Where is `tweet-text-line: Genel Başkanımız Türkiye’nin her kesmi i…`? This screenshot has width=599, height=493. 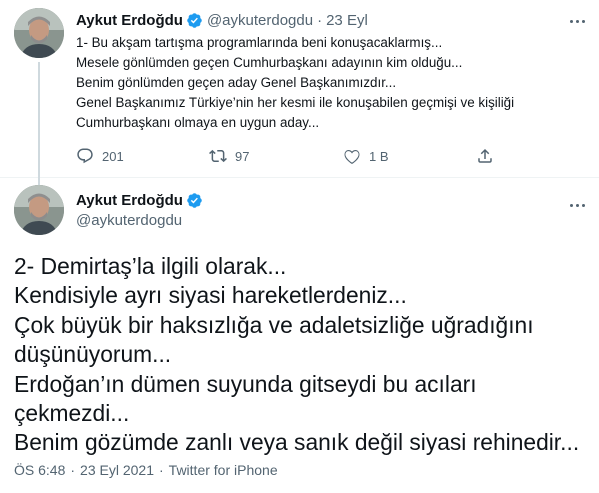 tweet-text-line: Genel Başkanımız Türkiye’nin her kesmi i… is located at coordinates (295, 102).